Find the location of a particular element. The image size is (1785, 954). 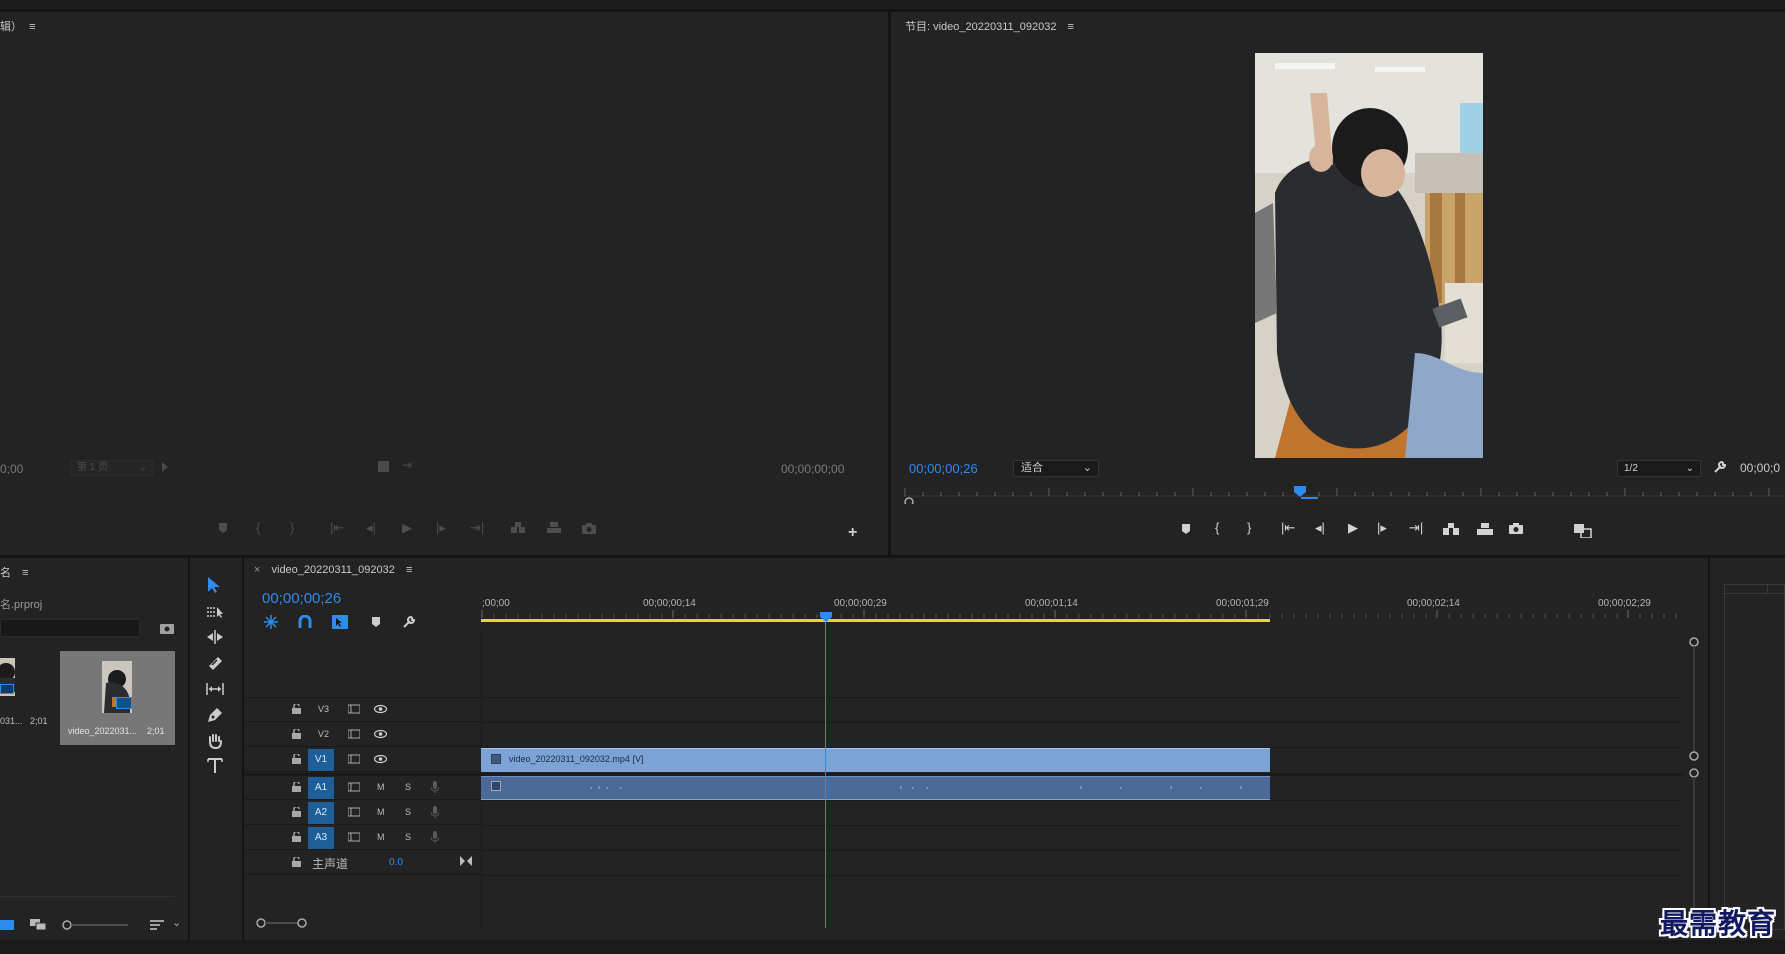

track-label: V2 is located at coordinates (323, 734).